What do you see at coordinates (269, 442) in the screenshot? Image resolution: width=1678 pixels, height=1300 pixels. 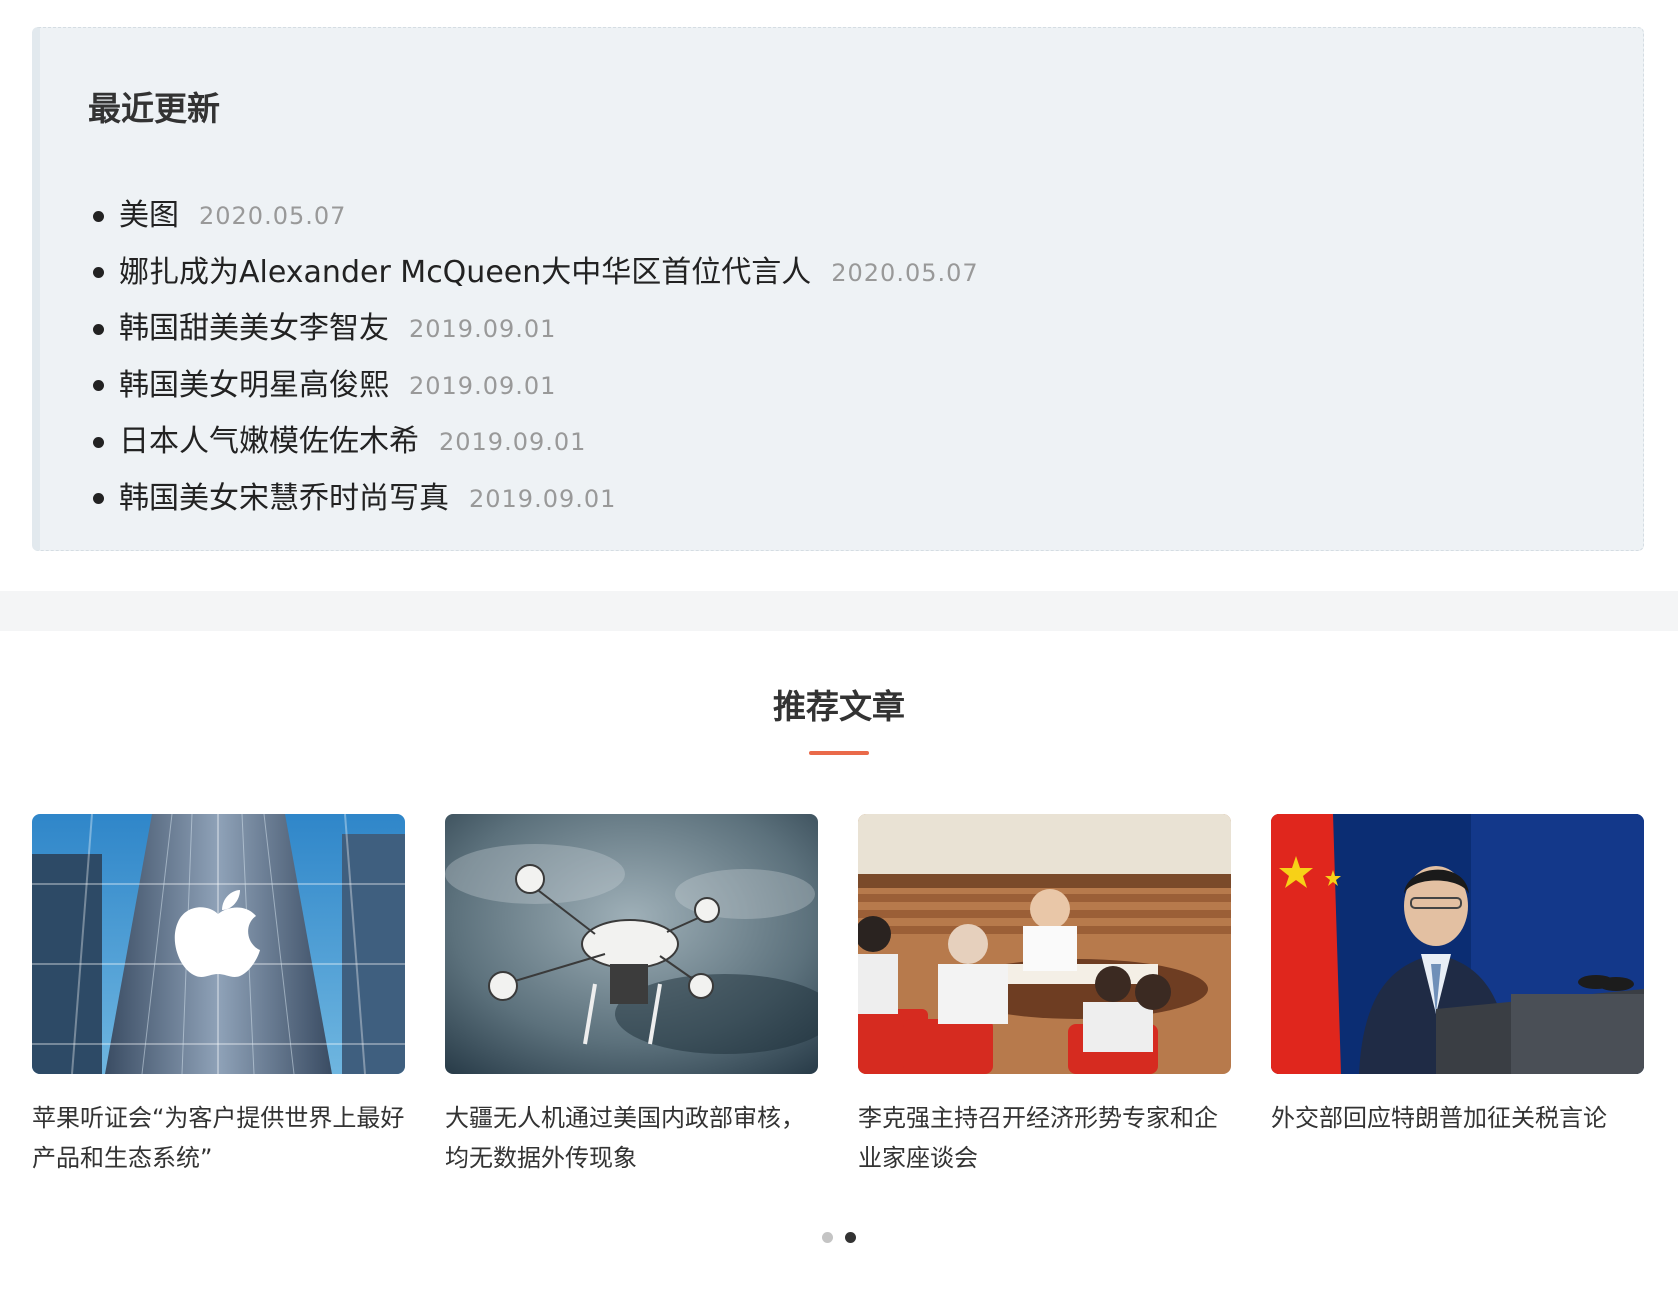 I see `recent-item-link: 日本人气嫩模佐佐木希` at bounding box center [269, 442].